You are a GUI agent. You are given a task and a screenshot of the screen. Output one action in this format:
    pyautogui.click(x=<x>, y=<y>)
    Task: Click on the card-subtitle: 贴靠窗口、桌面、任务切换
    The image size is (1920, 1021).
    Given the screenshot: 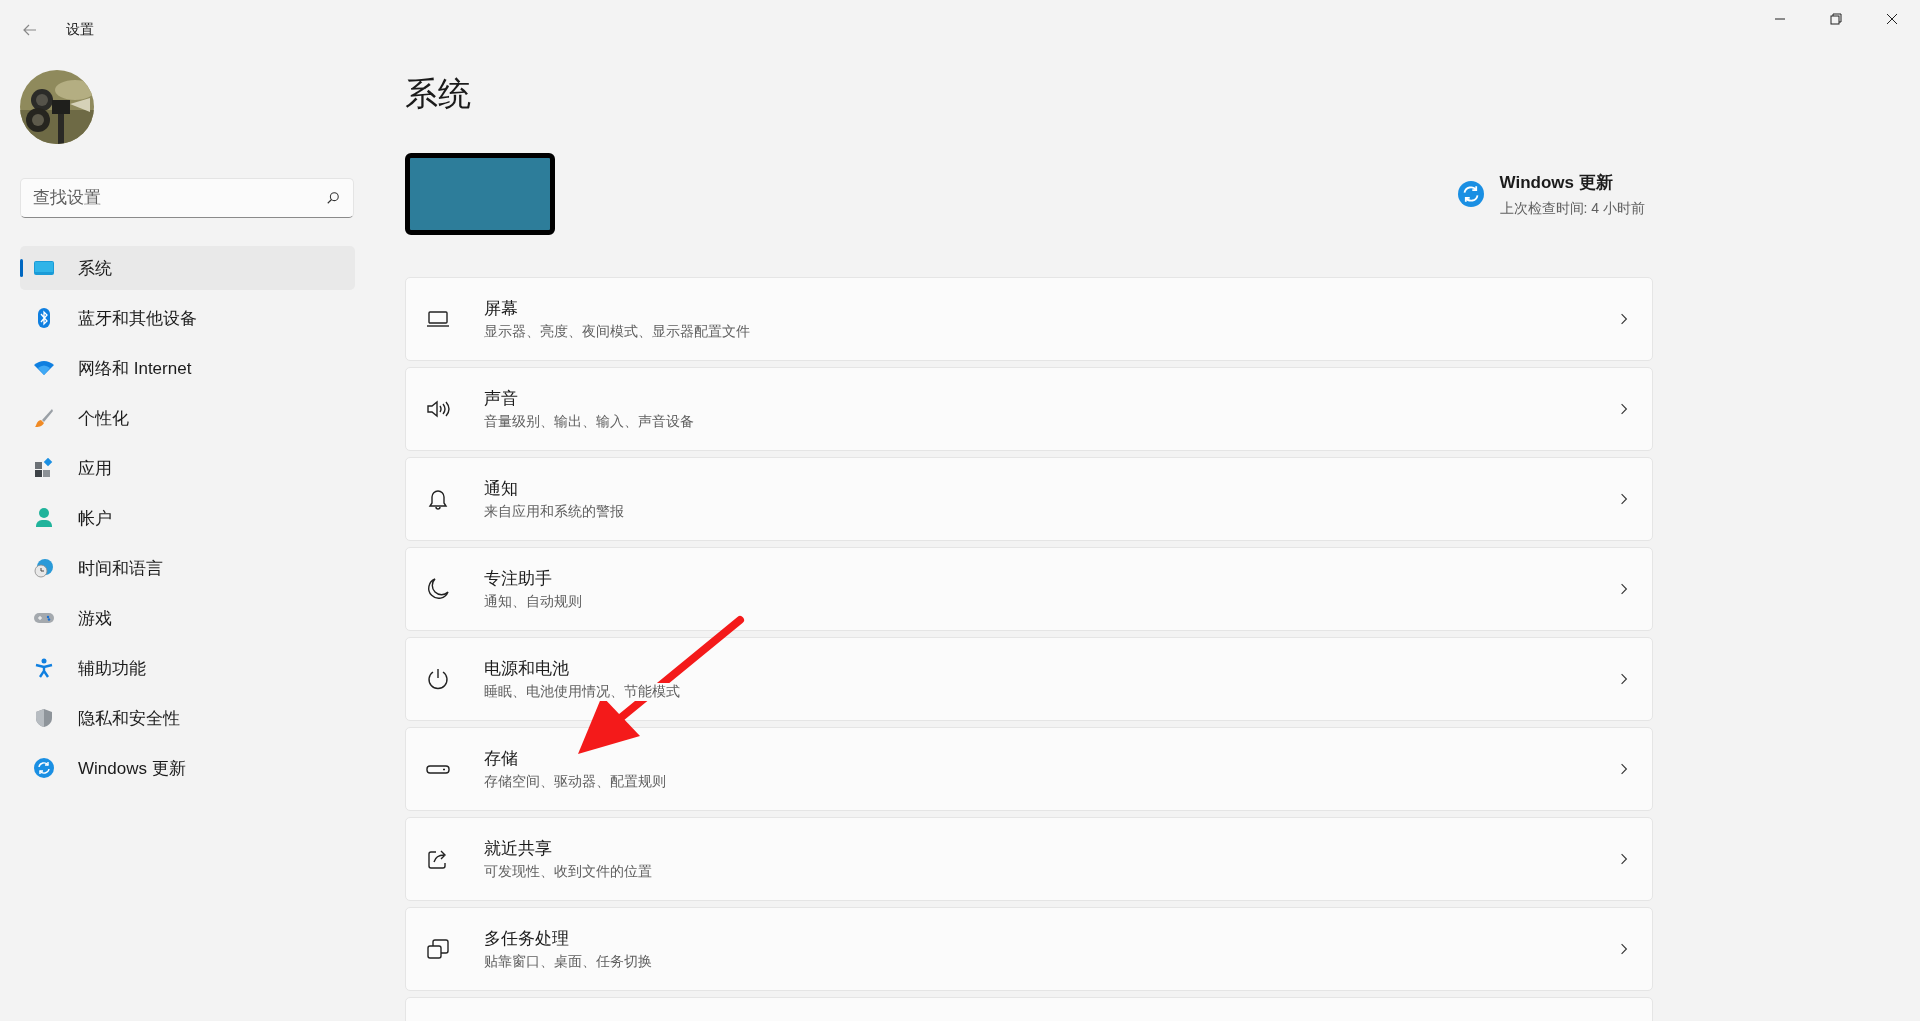 What is the action you would take?
    pyautogui.click(x=568, y=962)
    